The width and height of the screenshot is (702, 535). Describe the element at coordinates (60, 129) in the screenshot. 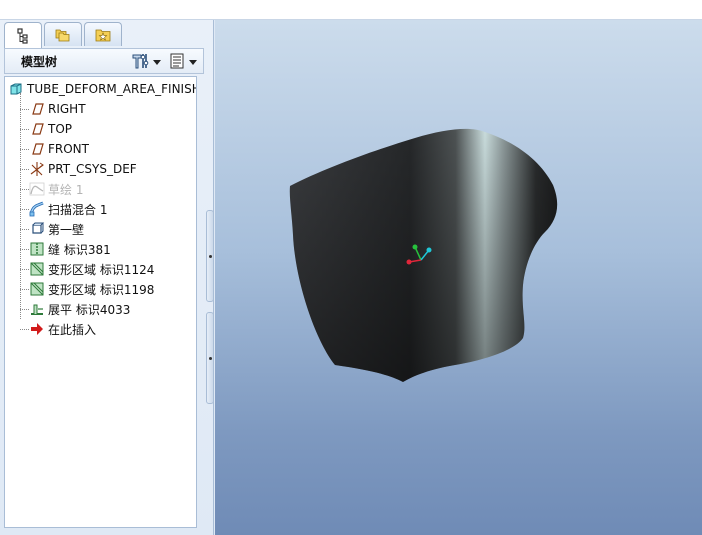

I see `tree-item-label: TOP` at that location.